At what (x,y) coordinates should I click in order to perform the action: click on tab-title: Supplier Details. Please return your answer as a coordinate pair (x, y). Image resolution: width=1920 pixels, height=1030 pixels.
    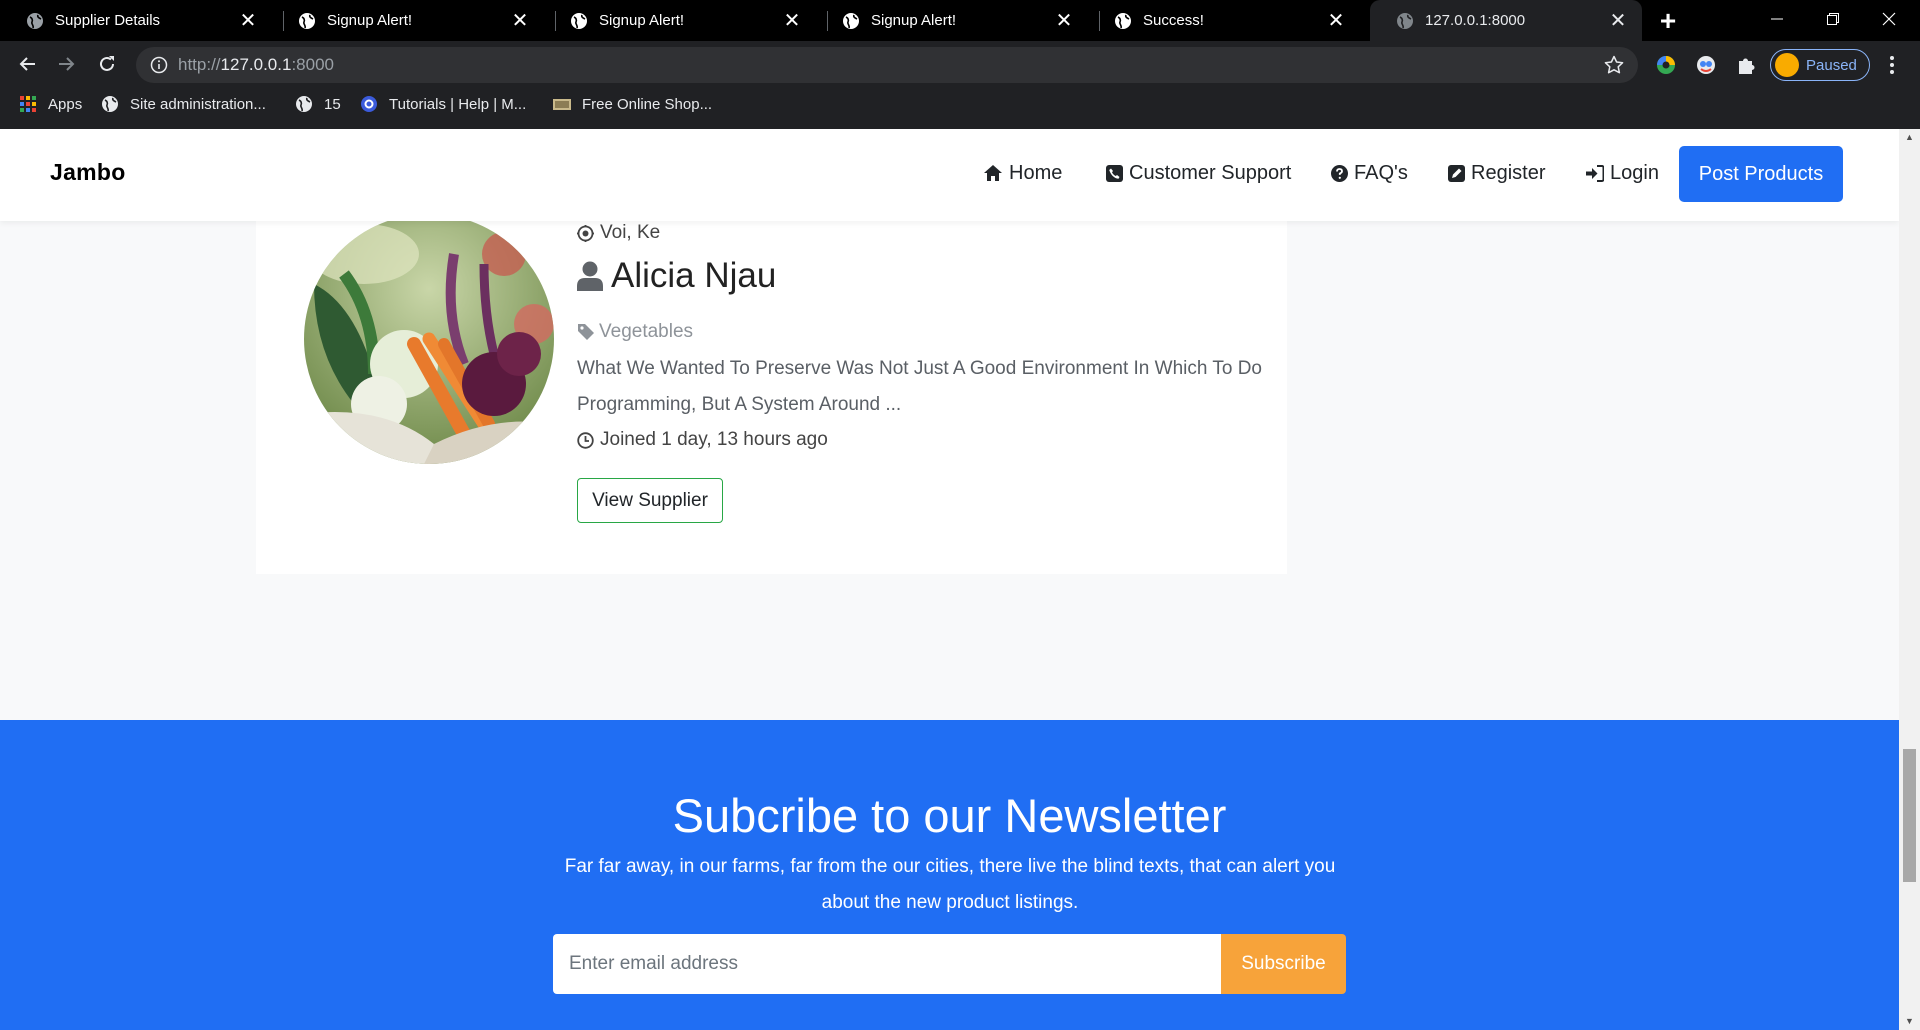
    Looking at the image, I should click on (108, 20).